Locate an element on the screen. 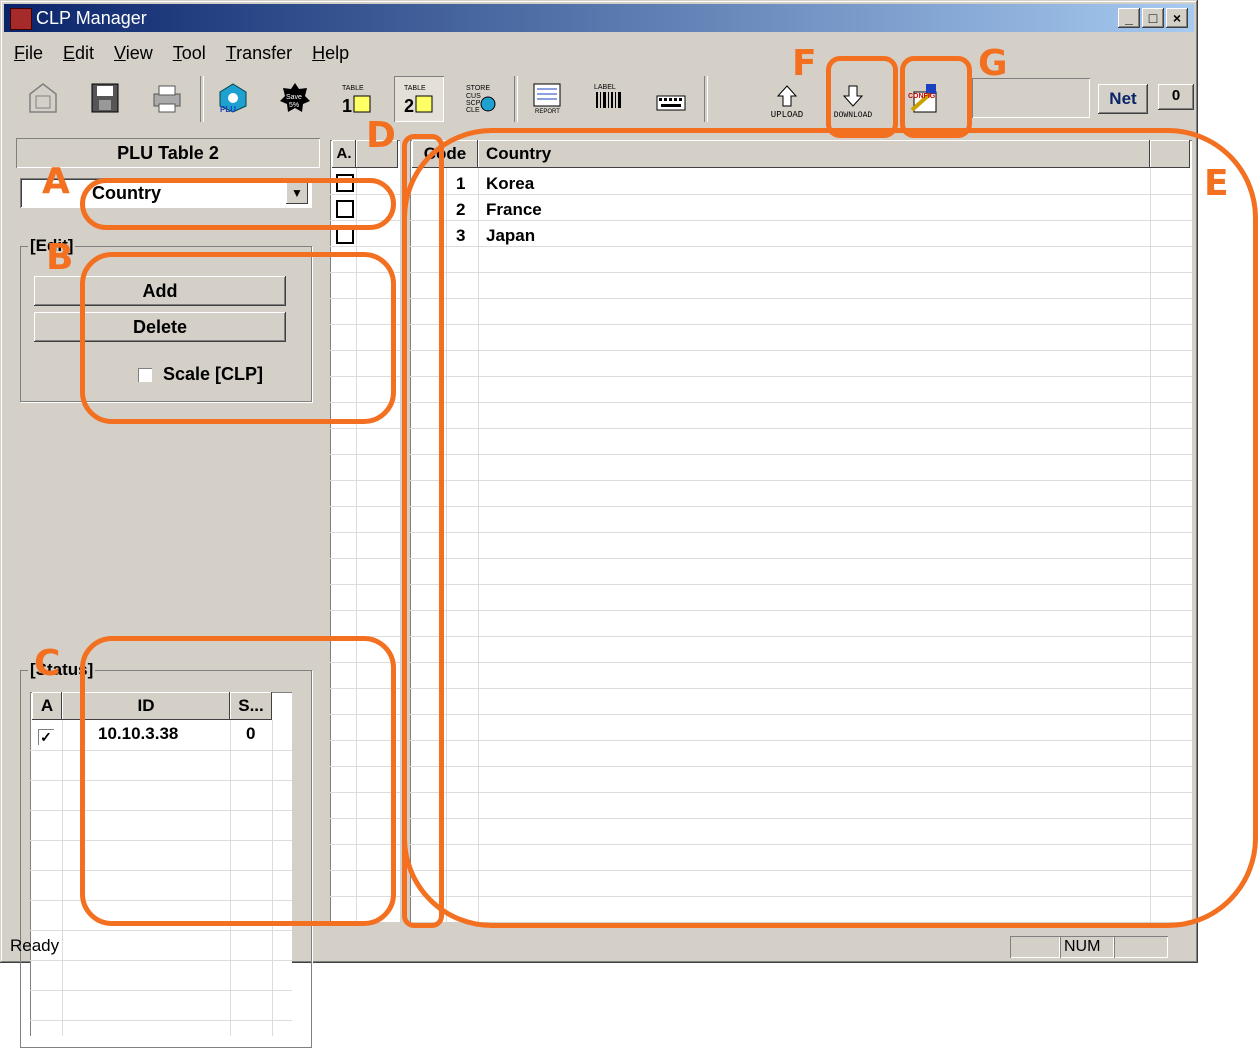  menu-bar: File Edit View Tool Transfer Help is located at coordinates (181, 53).